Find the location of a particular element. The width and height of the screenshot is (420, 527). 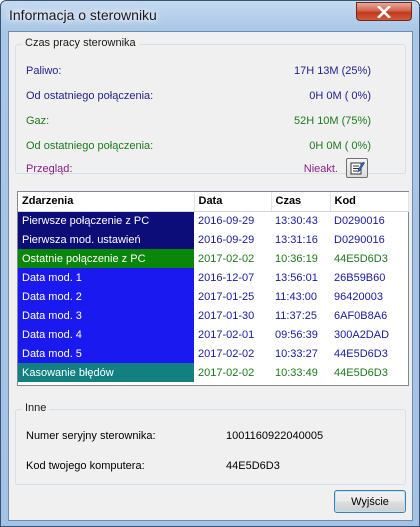

edit-document-icon is located at coordinates (357, 168).